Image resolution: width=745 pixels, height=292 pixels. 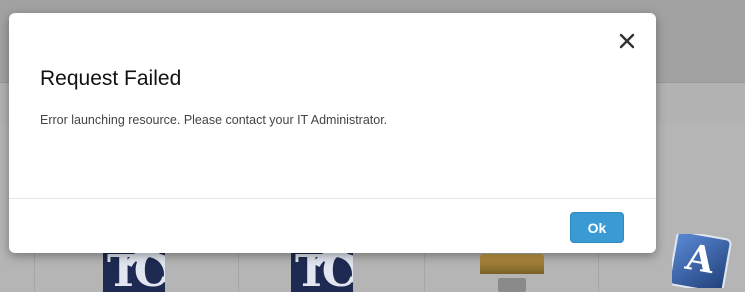 What do you see at coordinates (597, 227) in the screenshot?
I see `ok-button: Ok` at bounding box center [597, 227].